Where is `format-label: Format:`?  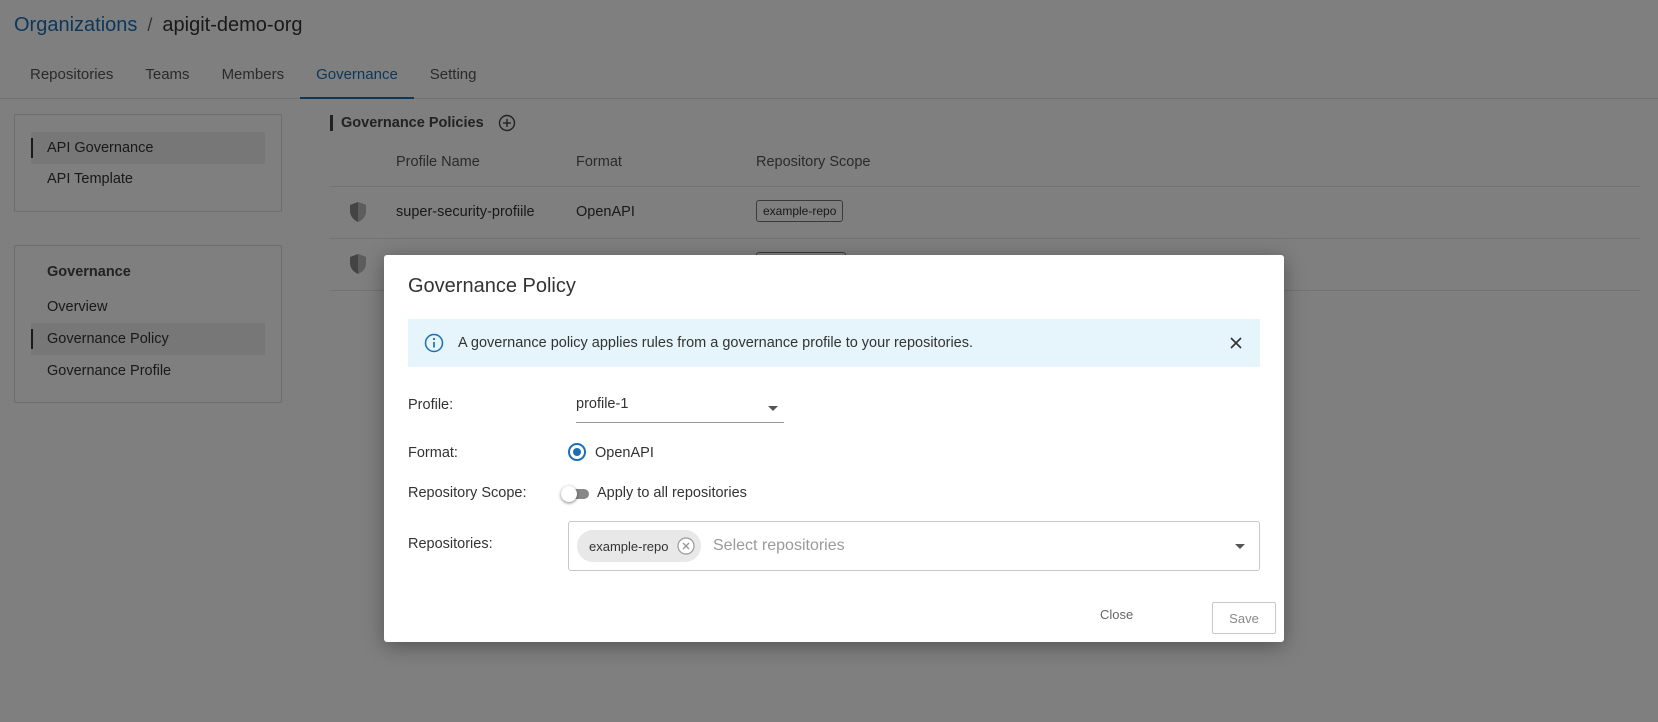 format-label: Format: is located at coordinates (433, 453).